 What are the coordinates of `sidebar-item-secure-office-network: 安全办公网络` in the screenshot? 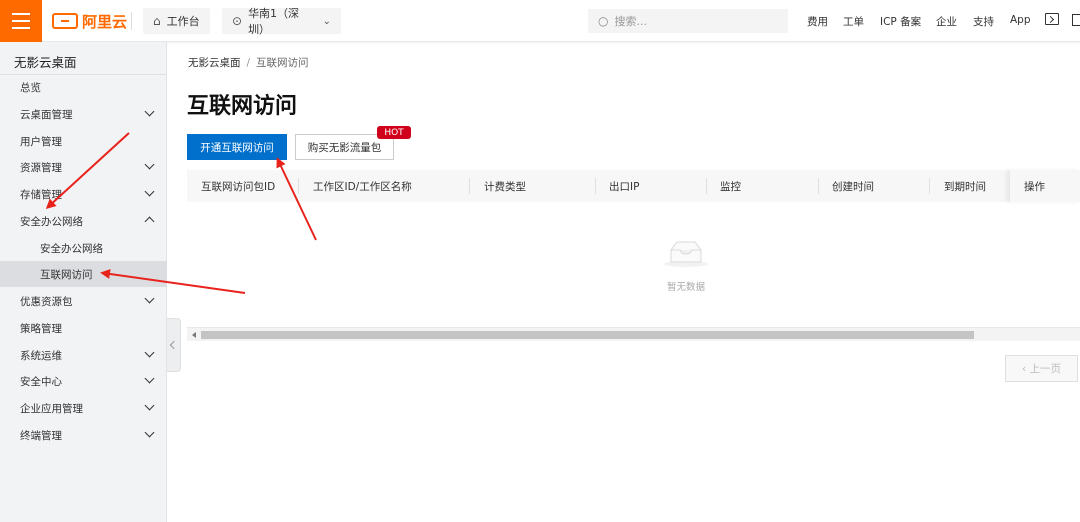 It's located at (83, 221).